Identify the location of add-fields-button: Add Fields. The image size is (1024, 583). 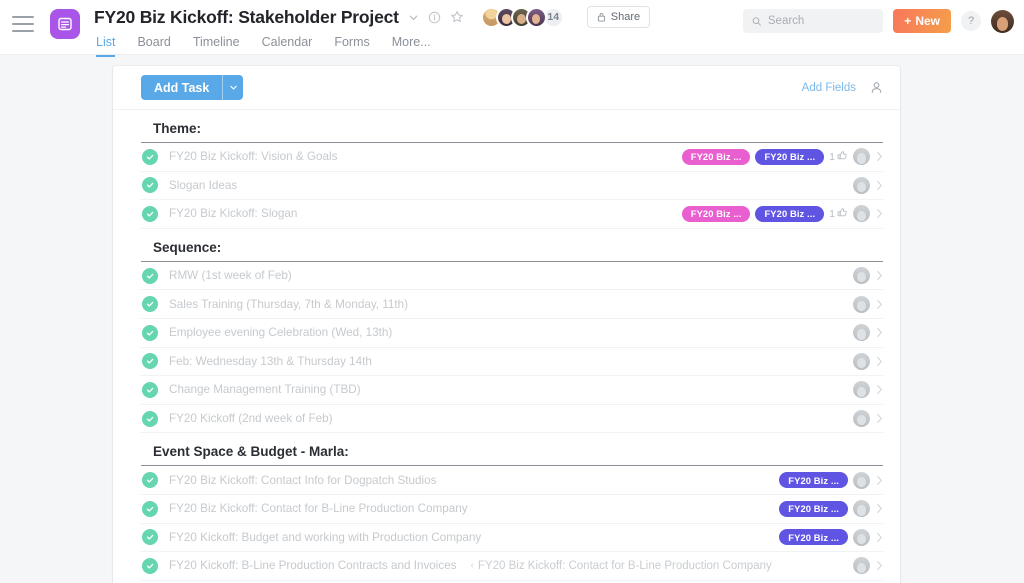
(829, 88).